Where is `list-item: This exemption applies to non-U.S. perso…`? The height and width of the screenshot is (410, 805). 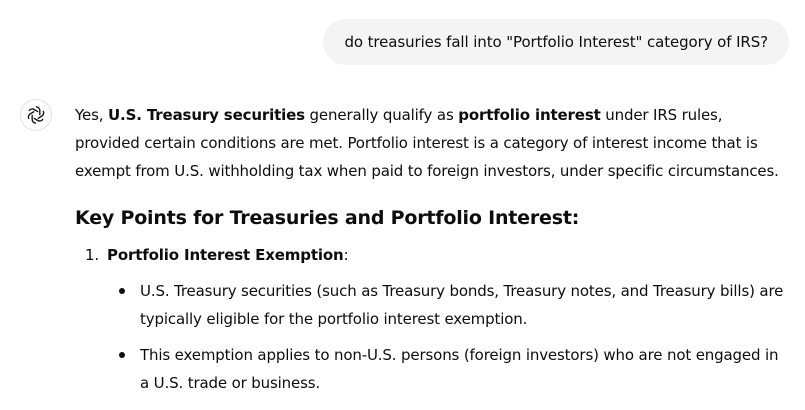 list-item: This exemption applies to non-U.S. perso… is located at coordinates (451, 369).